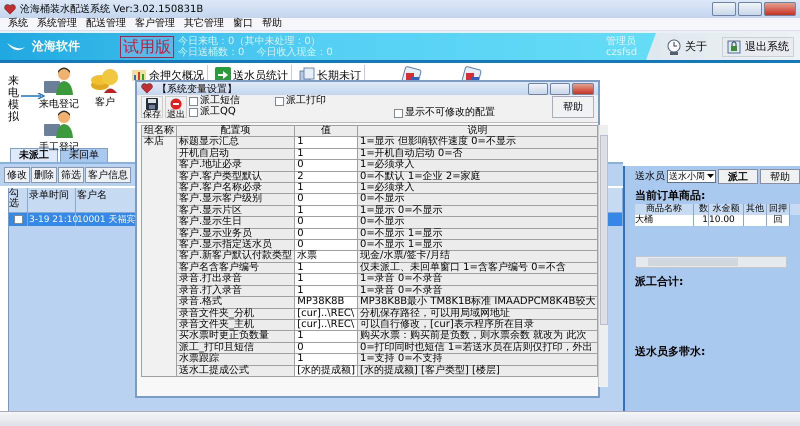 Image resolution: width=800 pixels, height=426 pixels. Describe the element at coordinates (272, 24) in the screenshot. I see `menu-item: 帮助` at that location.